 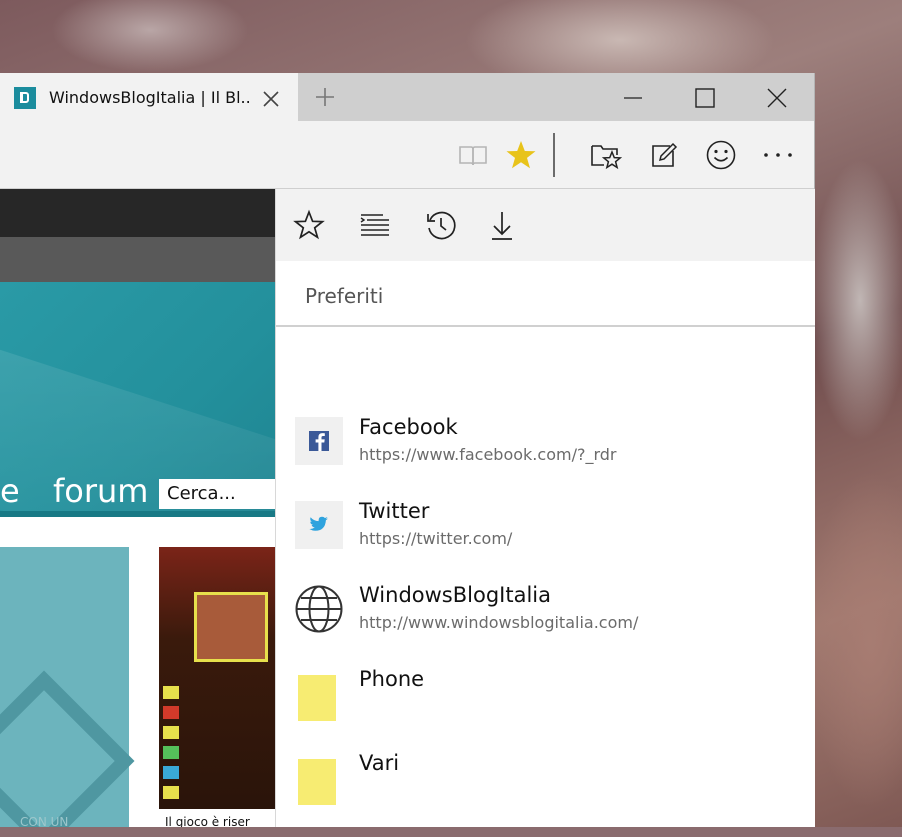 What do you see at coordinates (545, 326) in the screenshot?
I see `hub-separator` at bounding box center [545, 326].